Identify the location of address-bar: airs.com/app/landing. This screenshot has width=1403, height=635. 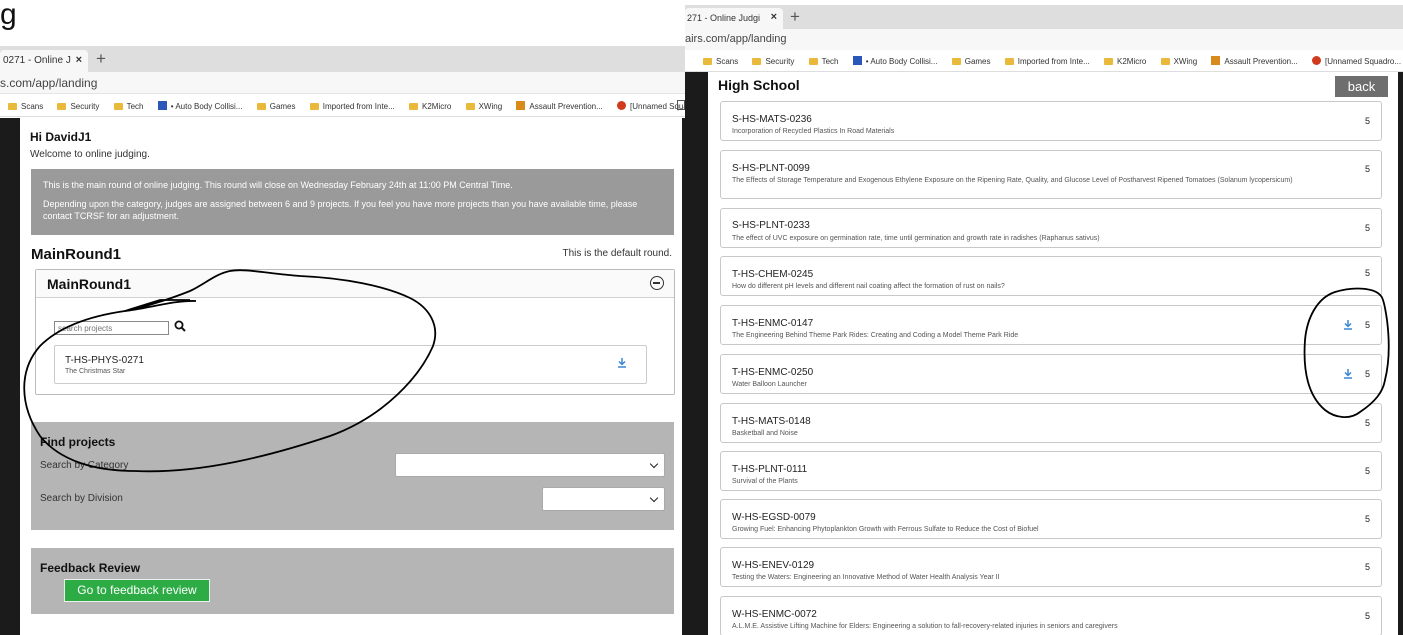
(1044, 39).